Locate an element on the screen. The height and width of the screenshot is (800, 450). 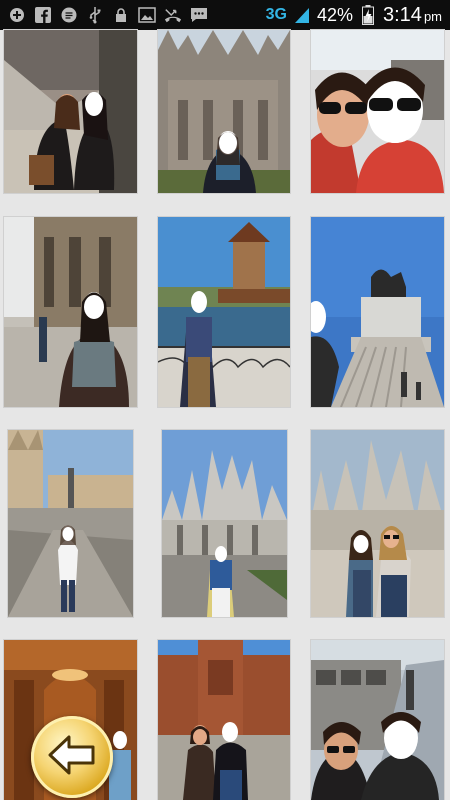
lock-icon is located at coordinates (121, 15).